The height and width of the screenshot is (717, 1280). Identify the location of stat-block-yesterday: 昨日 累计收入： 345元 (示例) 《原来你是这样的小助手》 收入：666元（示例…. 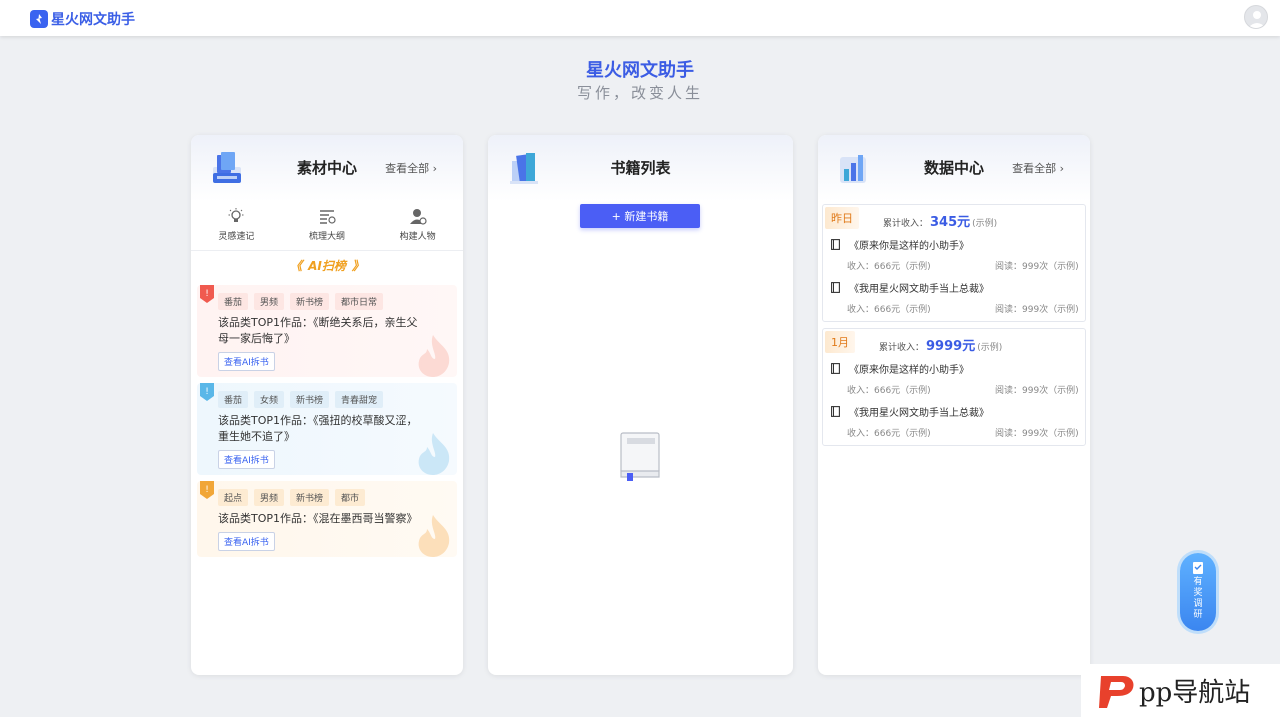
(954, 263).